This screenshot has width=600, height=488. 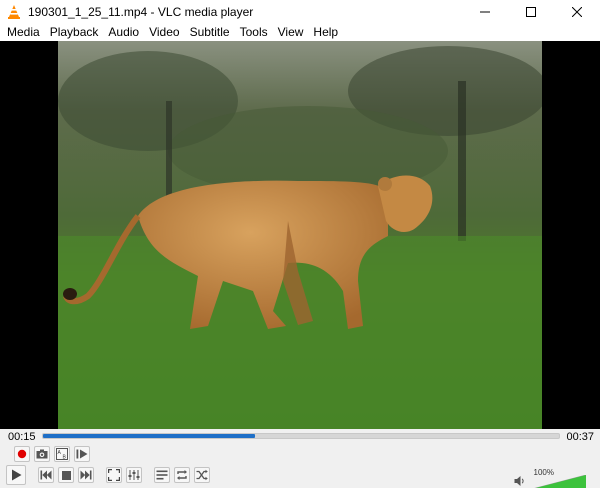 I want to click on play-icon, so click(x=17, y=475).